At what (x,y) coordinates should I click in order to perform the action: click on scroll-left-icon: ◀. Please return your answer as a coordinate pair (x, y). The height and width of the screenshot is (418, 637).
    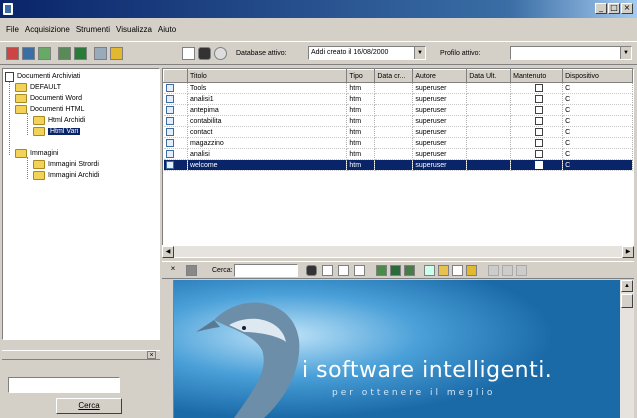
    Looking at the image, I should click on (168, 252).